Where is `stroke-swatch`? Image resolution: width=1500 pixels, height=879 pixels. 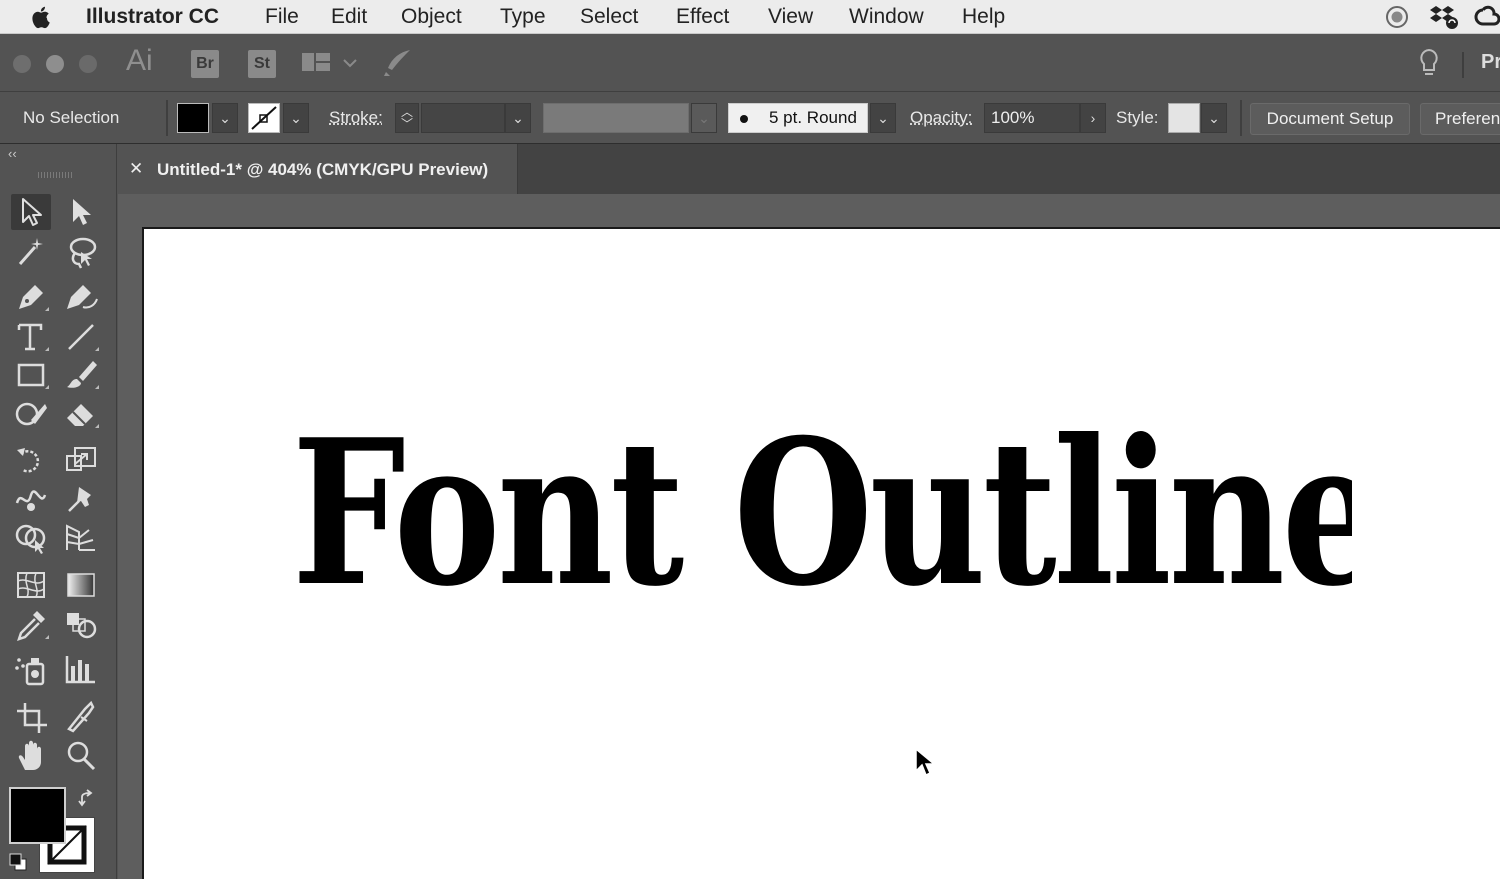
stroke-swatch is located at coordinates (264, 118).